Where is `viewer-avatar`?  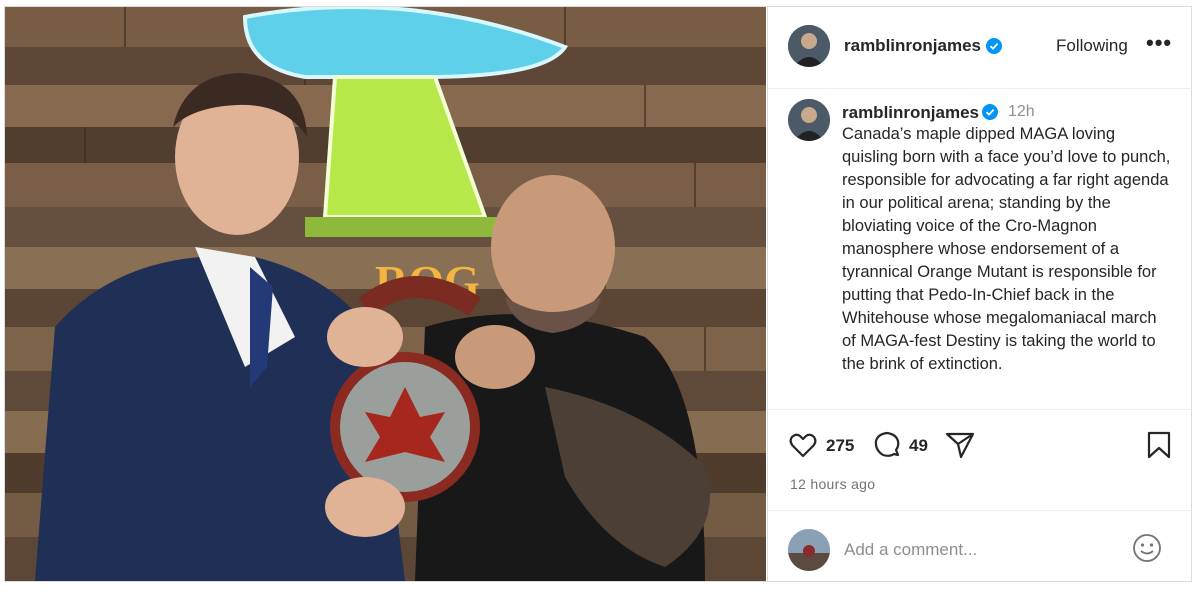
viewer-avatar is located at coordinates (809, 550).